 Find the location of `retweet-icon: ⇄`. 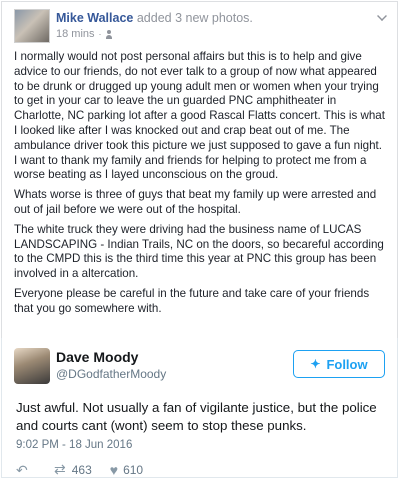

retweet-icon: ⇄ is located at coordinates (60, 469).